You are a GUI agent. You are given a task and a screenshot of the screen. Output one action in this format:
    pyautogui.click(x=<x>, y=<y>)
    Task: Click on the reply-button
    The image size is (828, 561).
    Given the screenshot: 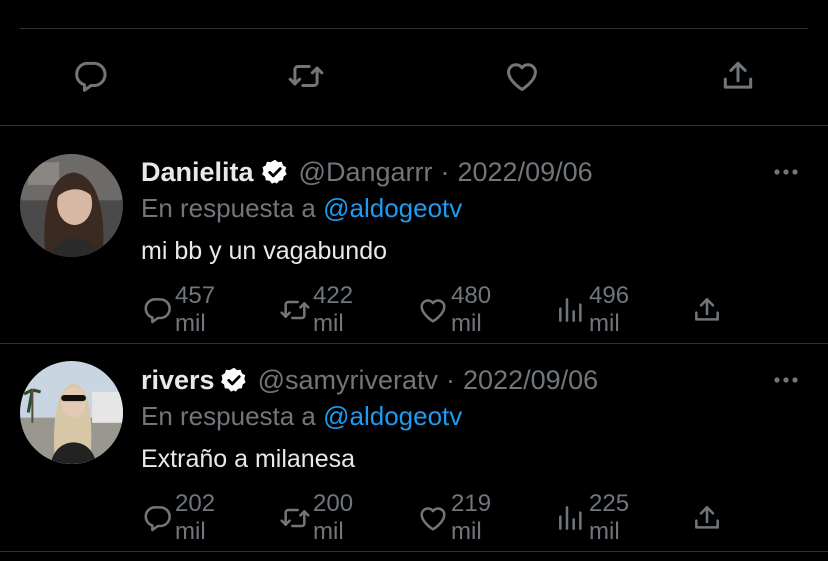 What is the action you would take?
    pyautogui.click(x=90, y=76)
    